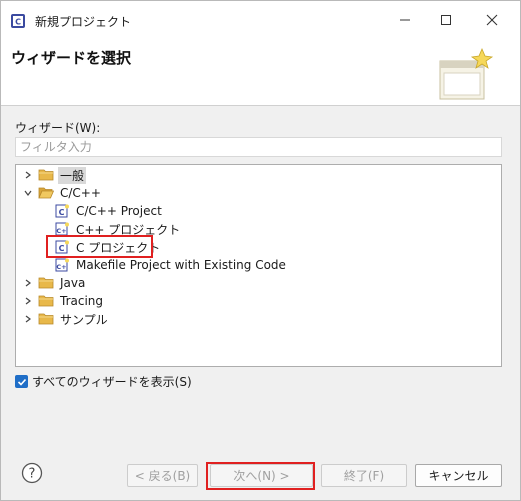 The height and width of the screenshot is (501, 521). What do you see at coordinates (364, 475) in the screenshot?
I see `finish-button: 終了(F)` at bounding box center [364, 475].